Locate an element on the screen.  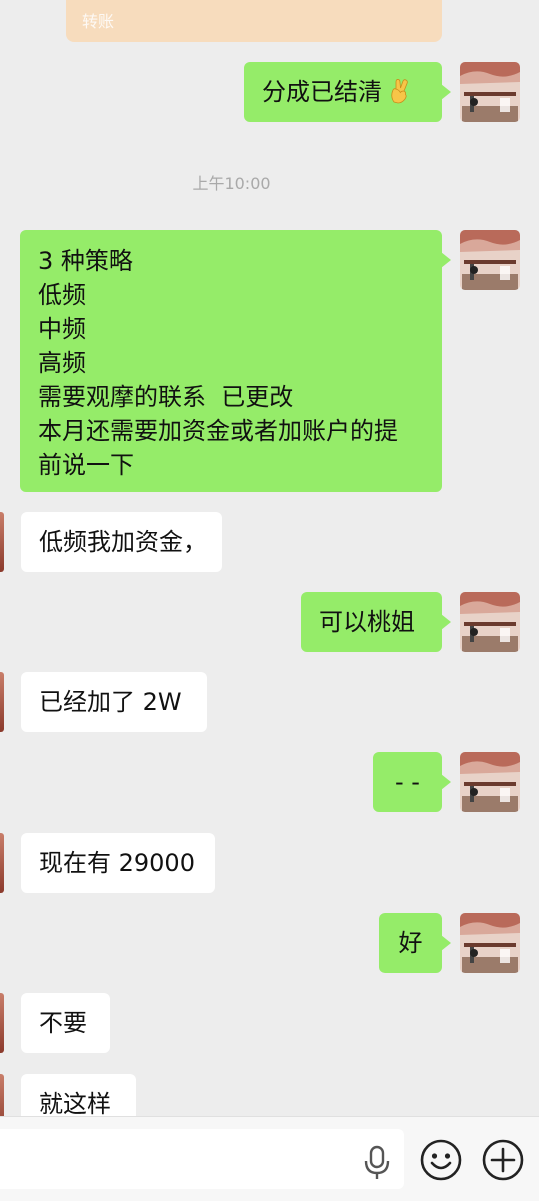
message-bubble: 分成已结清 is located at coordinates (347, 92).